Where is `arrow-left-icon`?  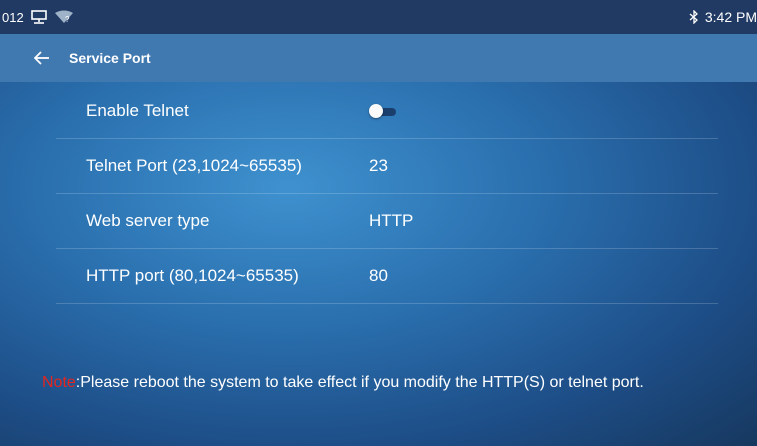 arrow-left-icon is located at coordinates (41, 58).